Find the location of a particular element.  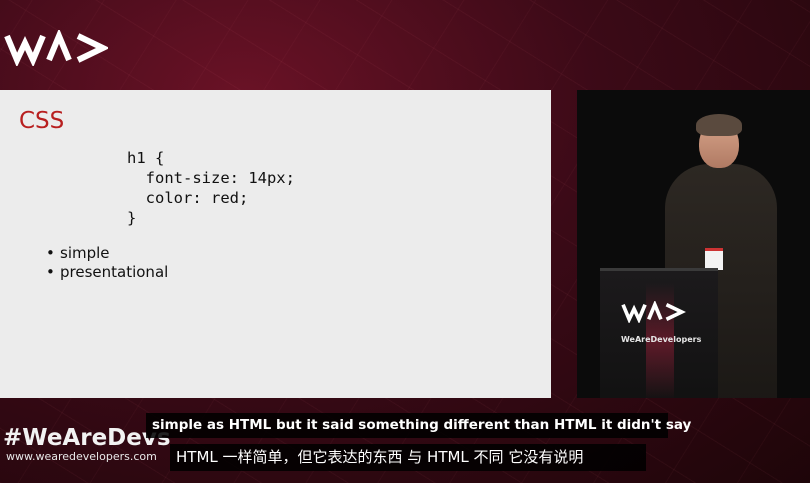

wearedevelopers-logo-icon is located at coordinates (56, 48).